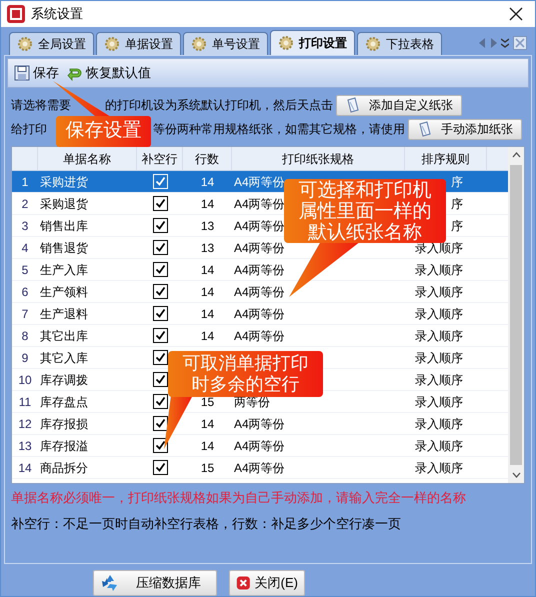  What do you see at coordinates (64, 424) in the screenshot?
I see `table-cell-text: 库存报损` at bounding box center [64, 424].